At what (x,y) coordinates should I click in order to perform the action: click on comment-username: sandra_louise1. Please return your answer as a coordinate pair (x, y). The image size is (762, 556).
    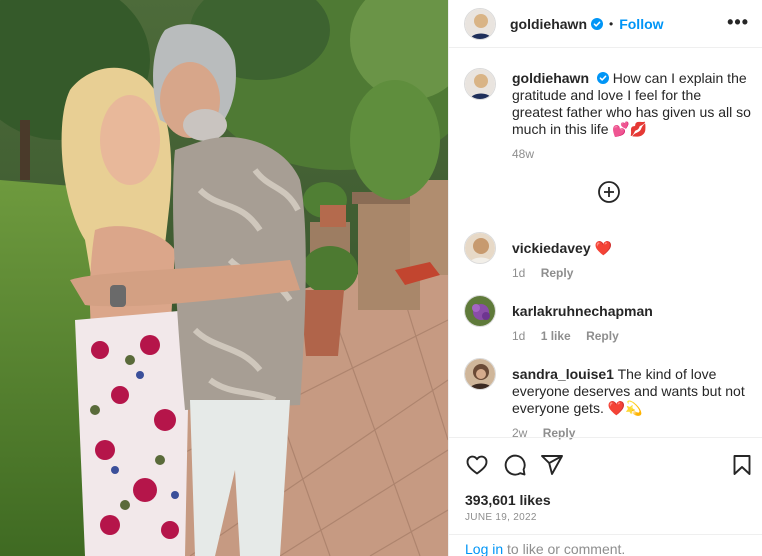
    Looking at the image, I should click on (563, 374).